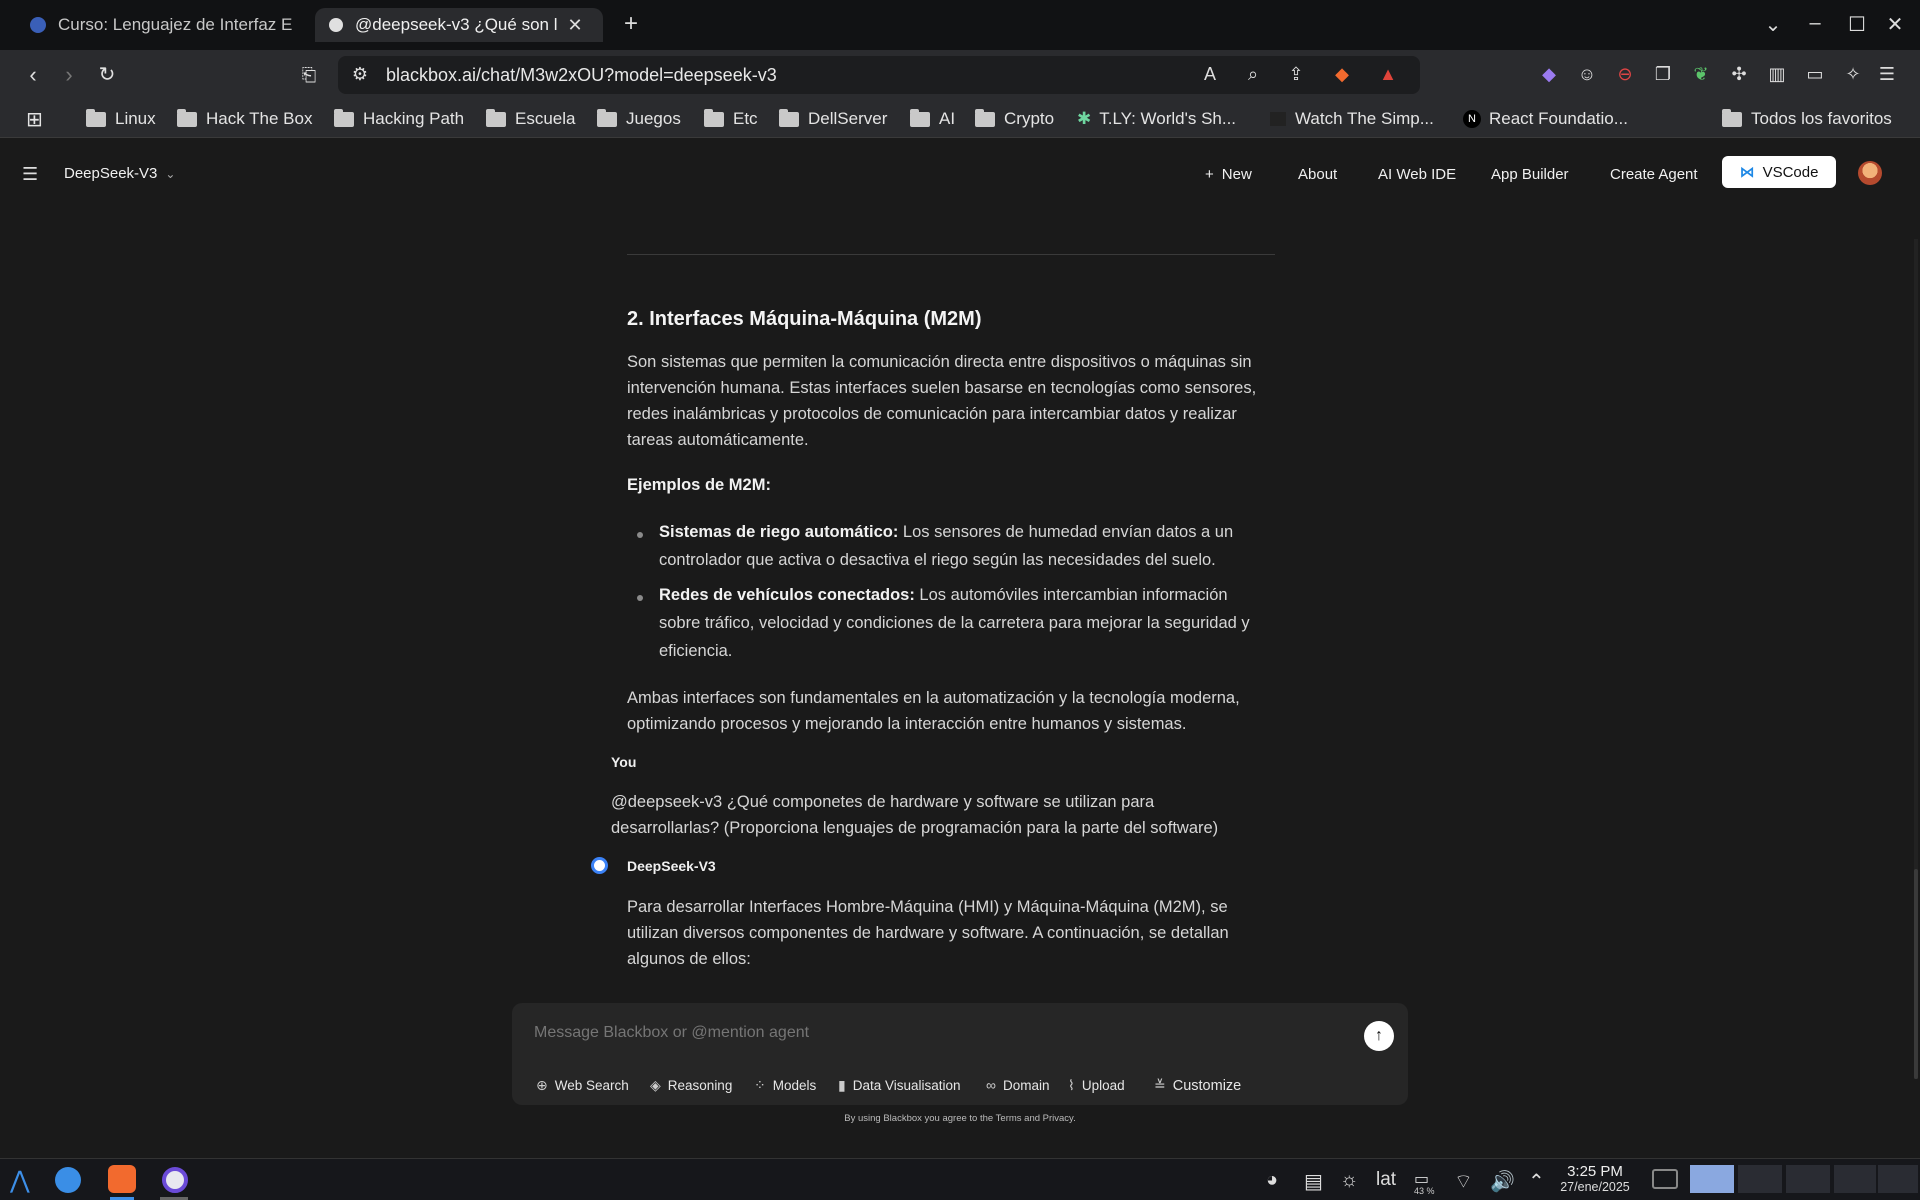 Image resolution: width=1920 pixels, height=1200 pixels. I want to click on bookmark-hacking-path: Hacking Path, so click(399, 119).